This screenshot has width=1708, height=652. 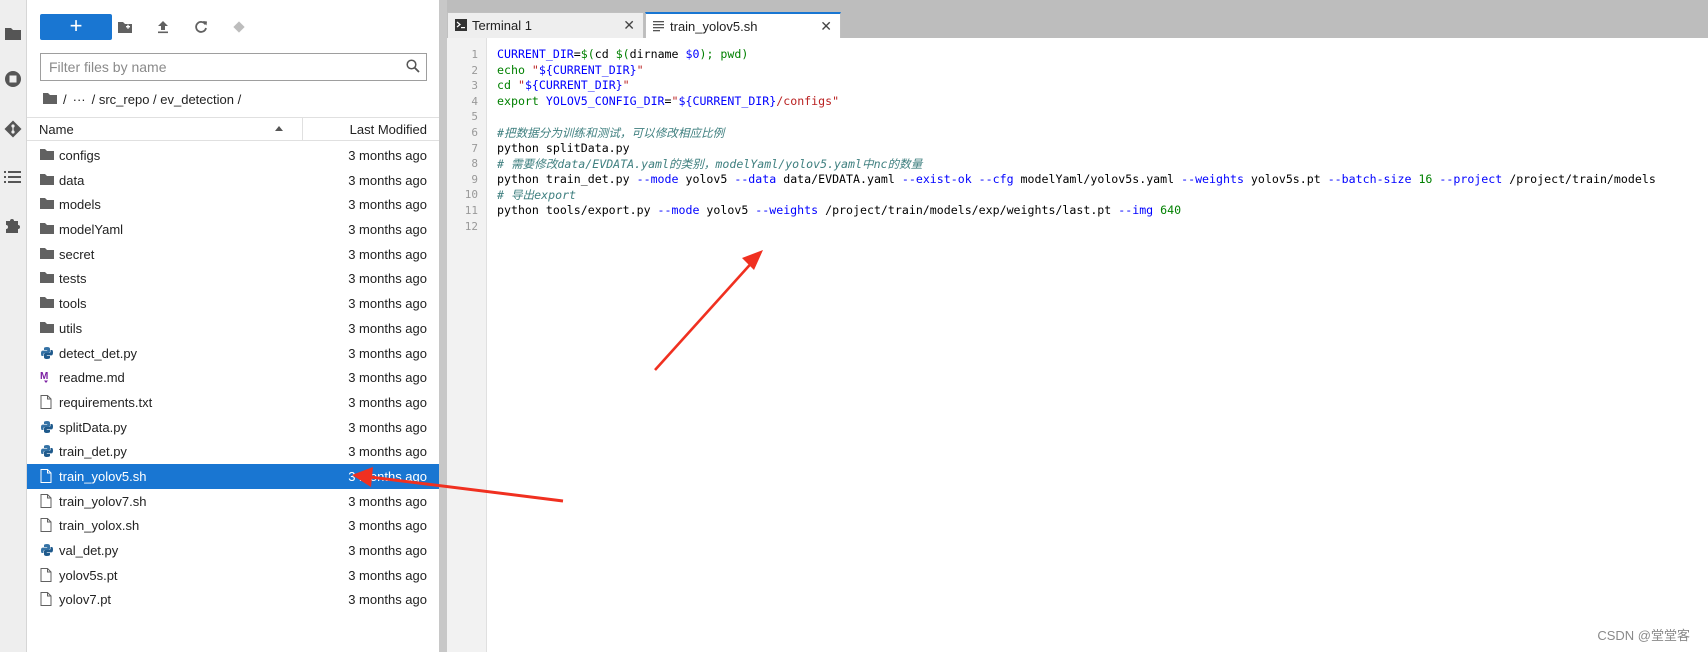 What do you see at coordinates (167, 99) in the screenshot?
I see `breadcrumb-path: / src_repo / ev_detection /` at bounding box center [167, 99].